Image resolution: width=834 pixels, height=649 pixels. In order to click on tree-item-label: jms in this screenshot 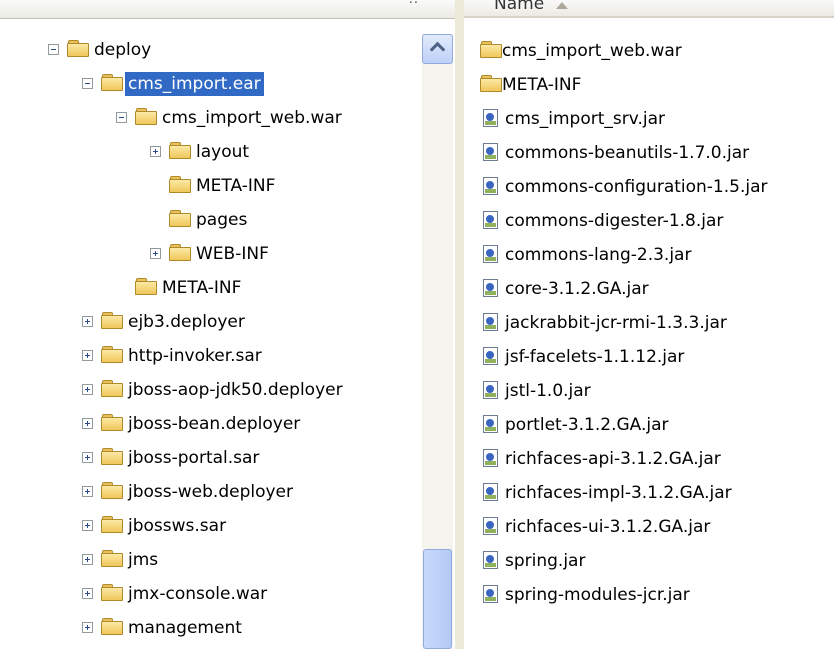, I will do `click(143, 560)`.